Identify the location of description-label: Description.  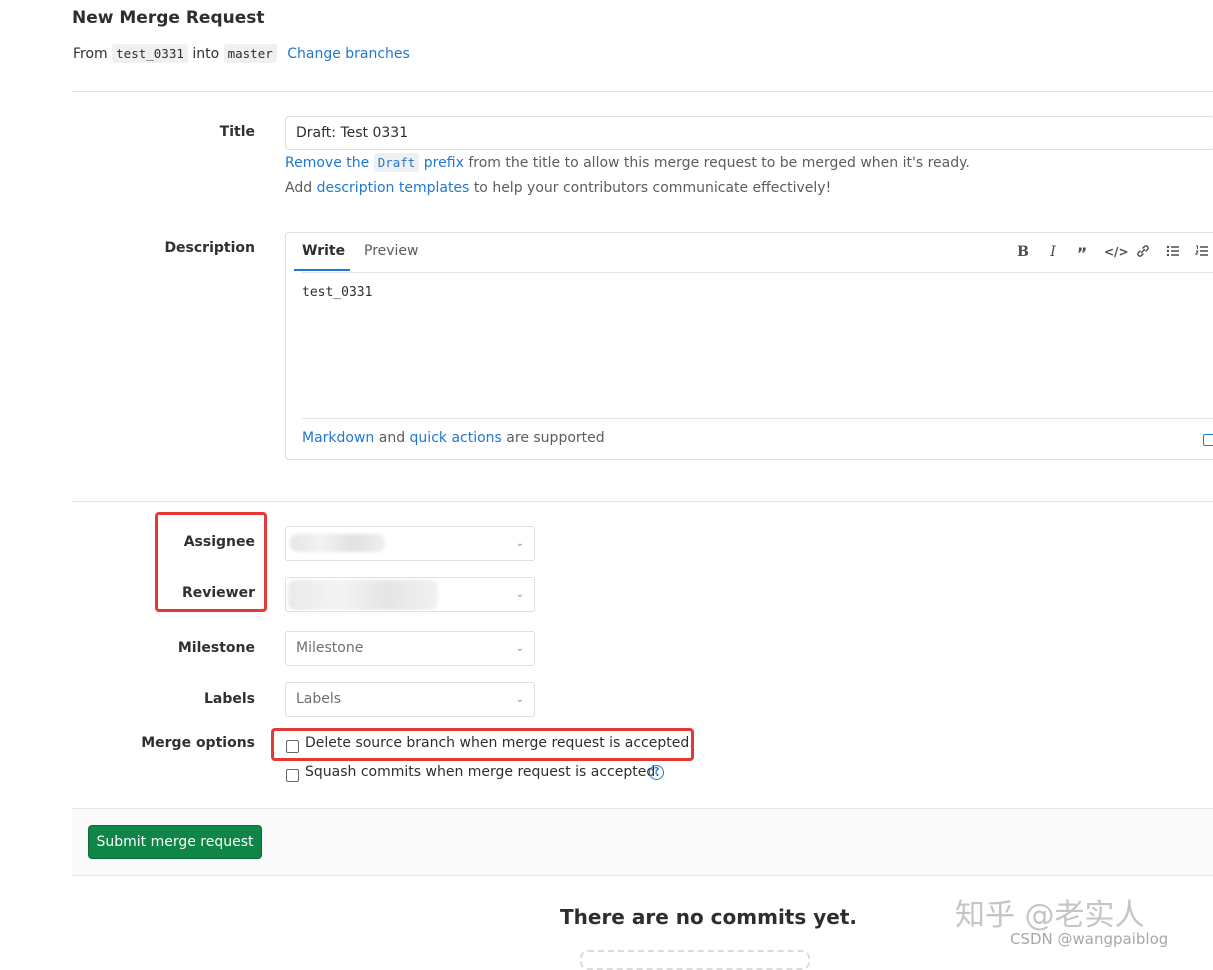
(209, 248).